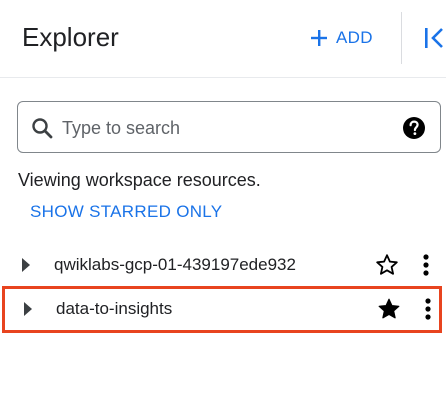 This screenshot has width=446, height=403. I want to click on help-icon, so click(414, 128).